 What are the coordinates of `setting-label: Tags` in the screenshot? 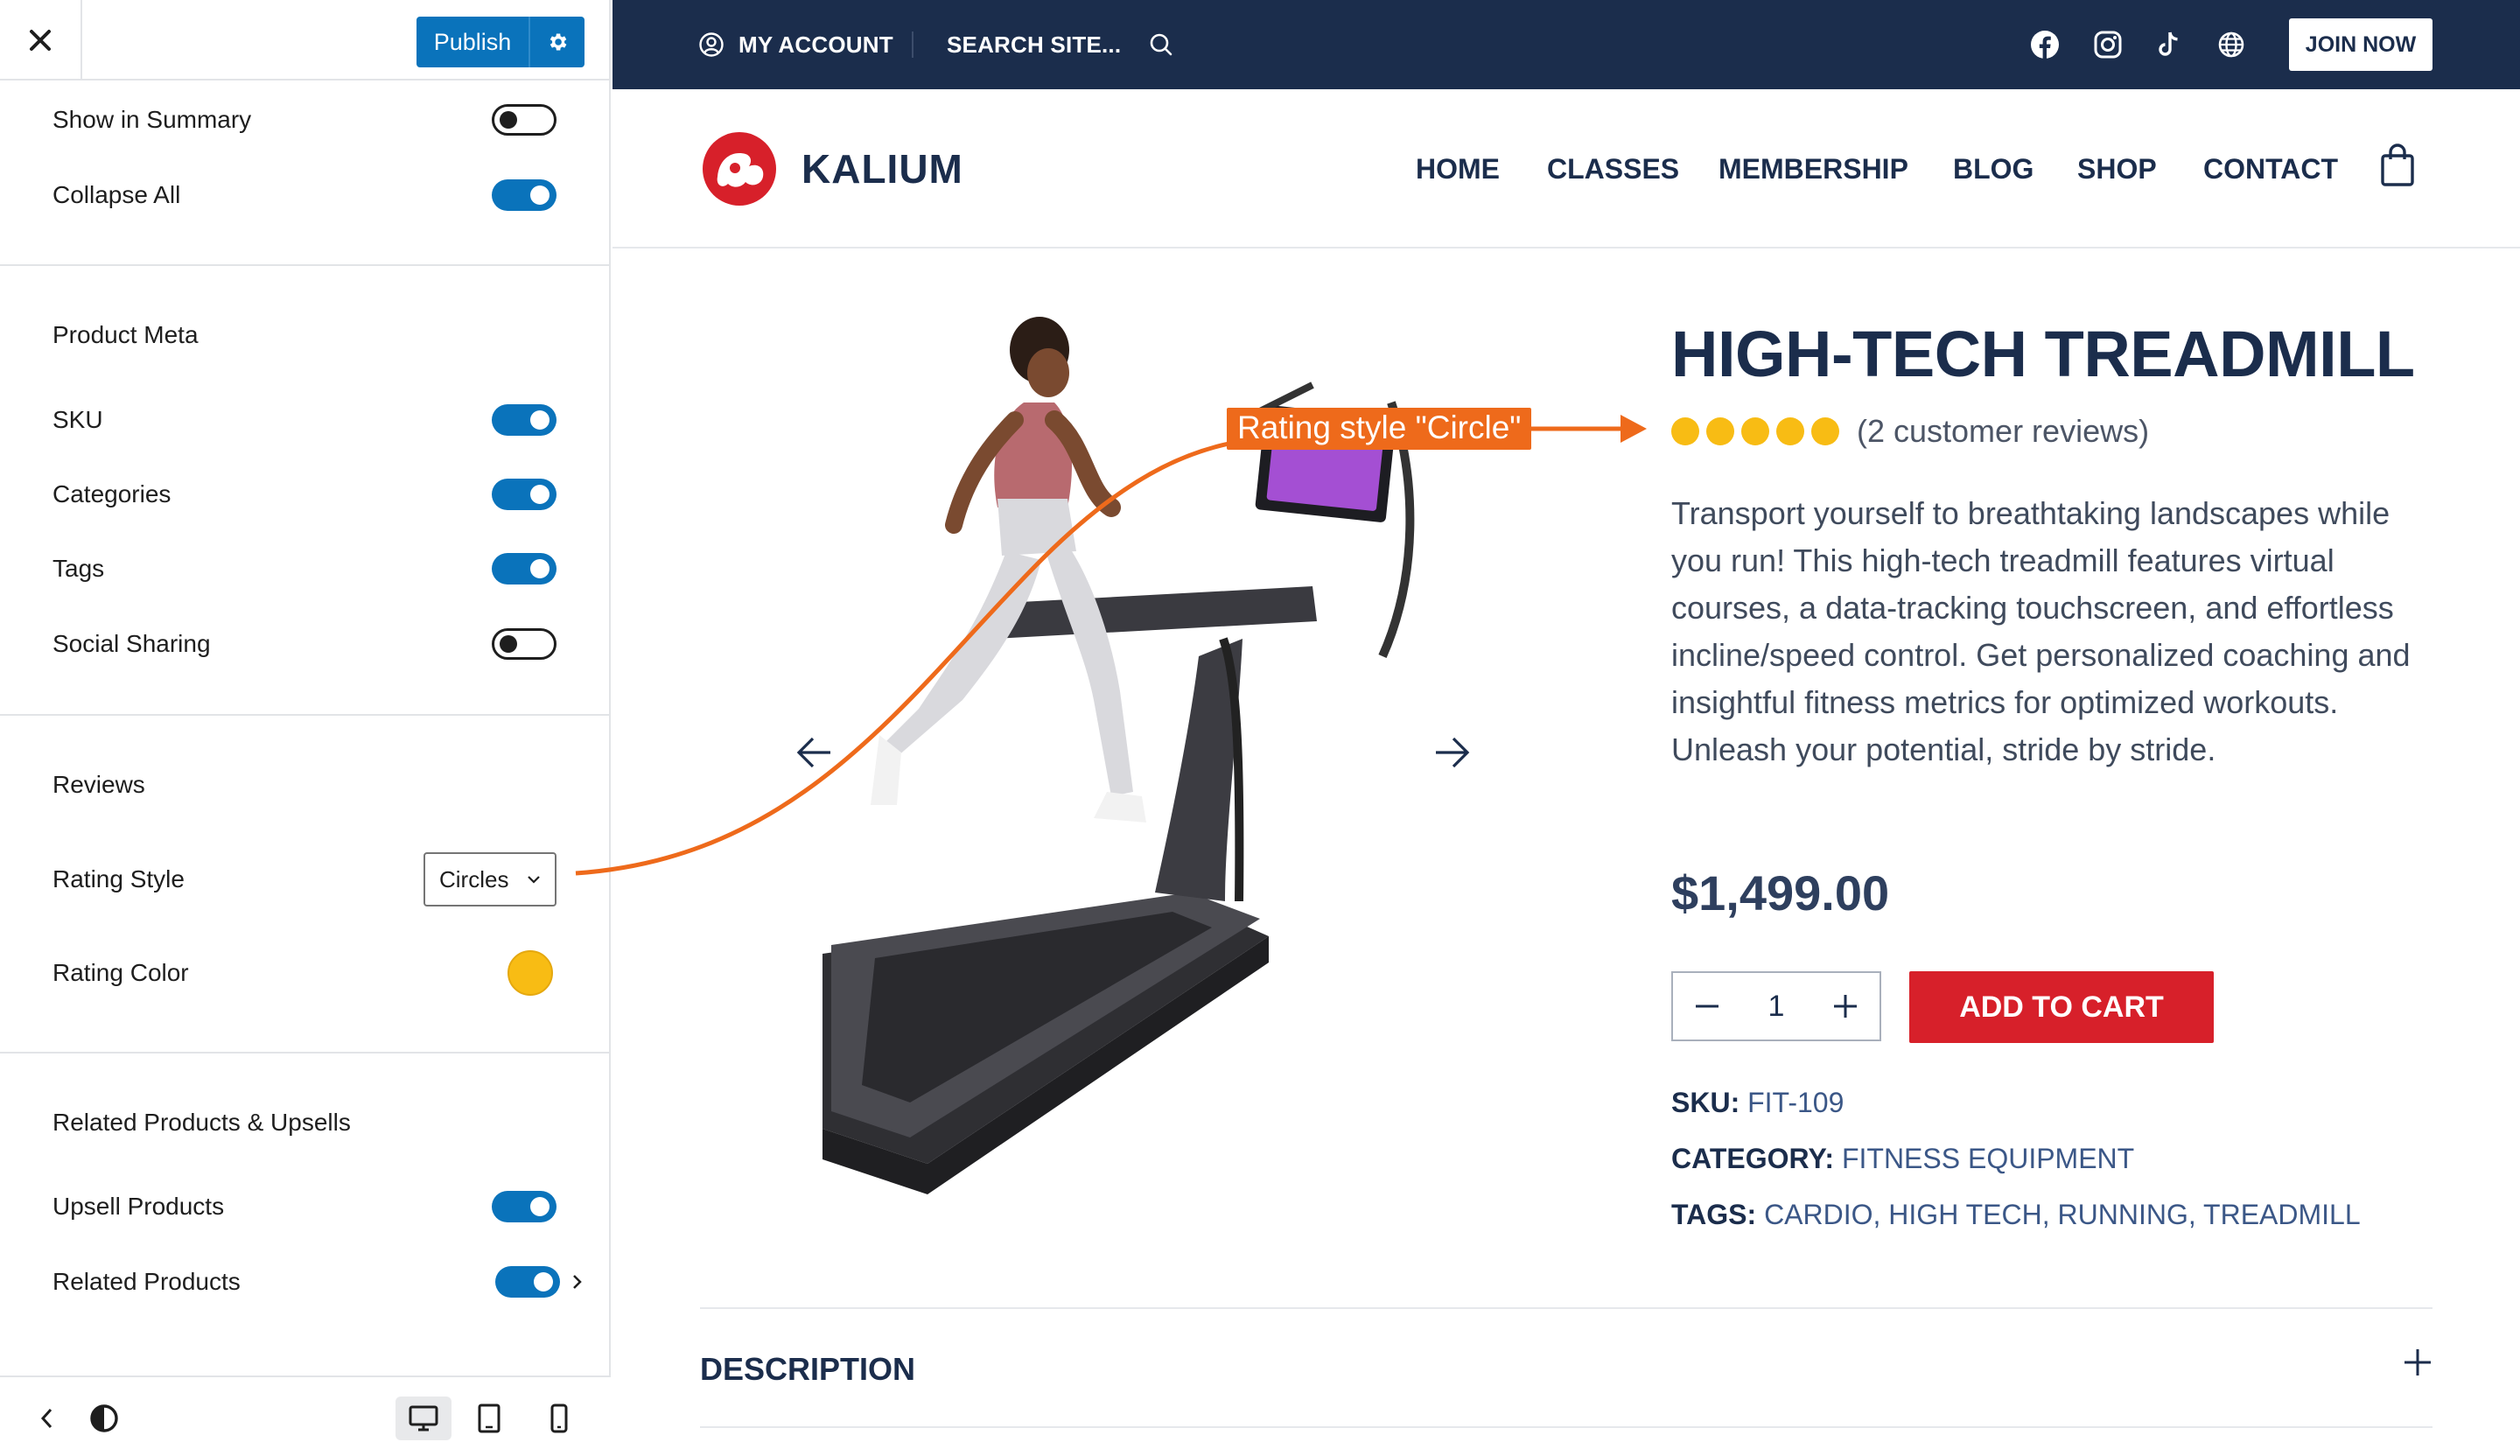 It's located at (78, 568).